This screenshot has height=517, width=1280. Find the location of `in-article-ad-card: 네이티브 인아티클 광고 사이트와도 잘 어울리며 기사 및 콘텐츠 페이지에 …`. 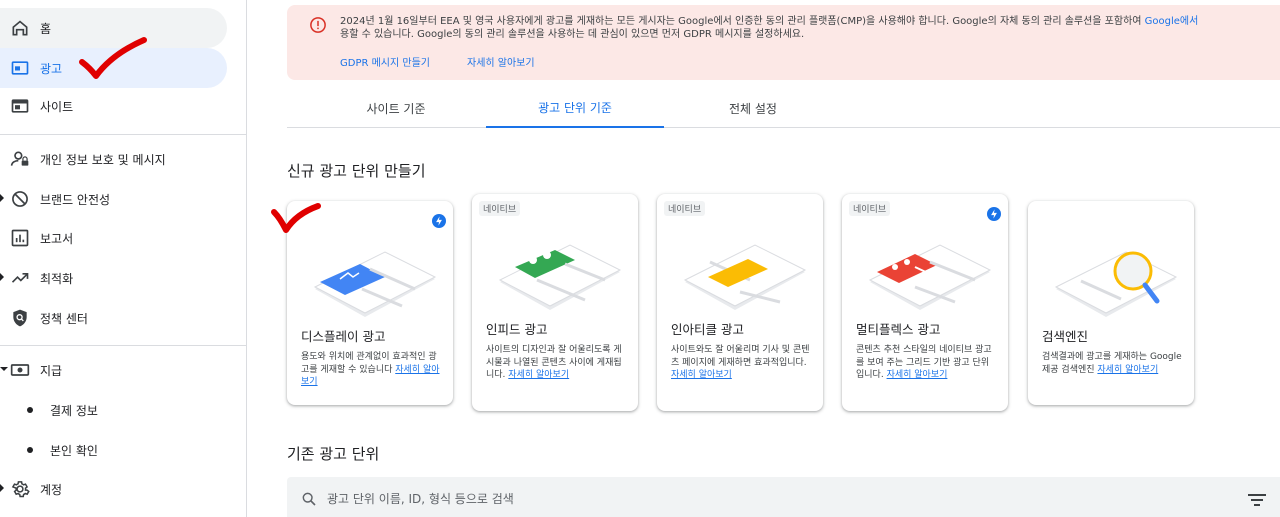

in-article-ad-card: 네이티브 인아티클 광고 사이트와도 잘 어울리며 기사 및 콘텐츠 페이지에 … is located at coordinates (740, 302).